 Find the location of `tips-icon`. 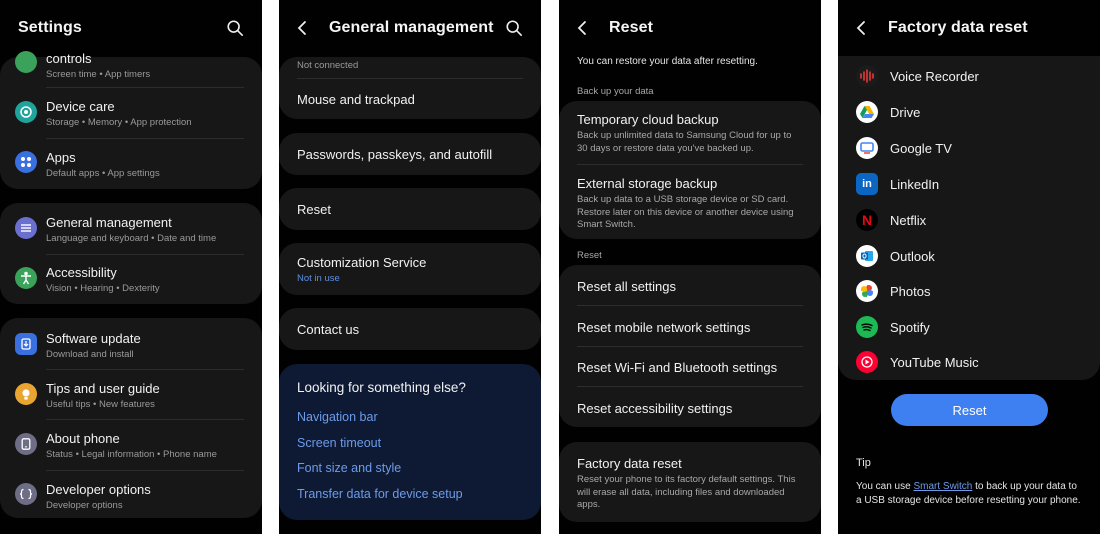

tips-icon is located at coordinates (26, 394).